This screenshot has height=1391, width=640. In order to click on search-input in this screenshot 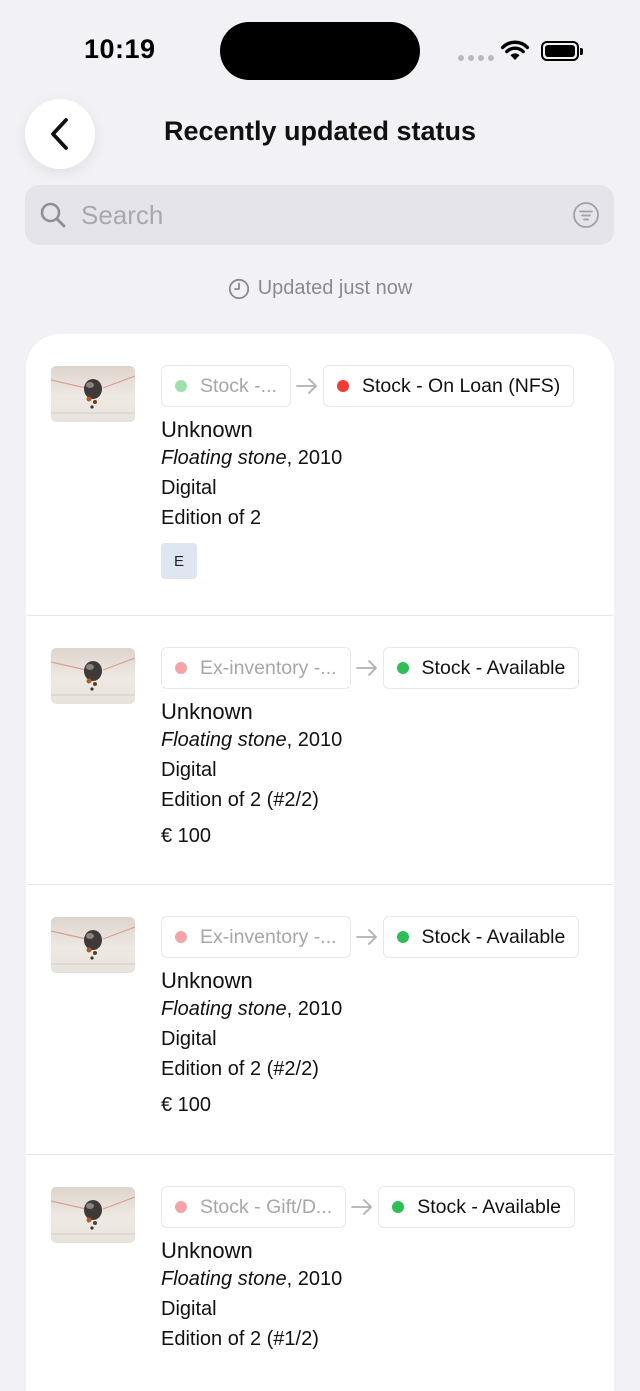, I will do `click(326, 215)`.